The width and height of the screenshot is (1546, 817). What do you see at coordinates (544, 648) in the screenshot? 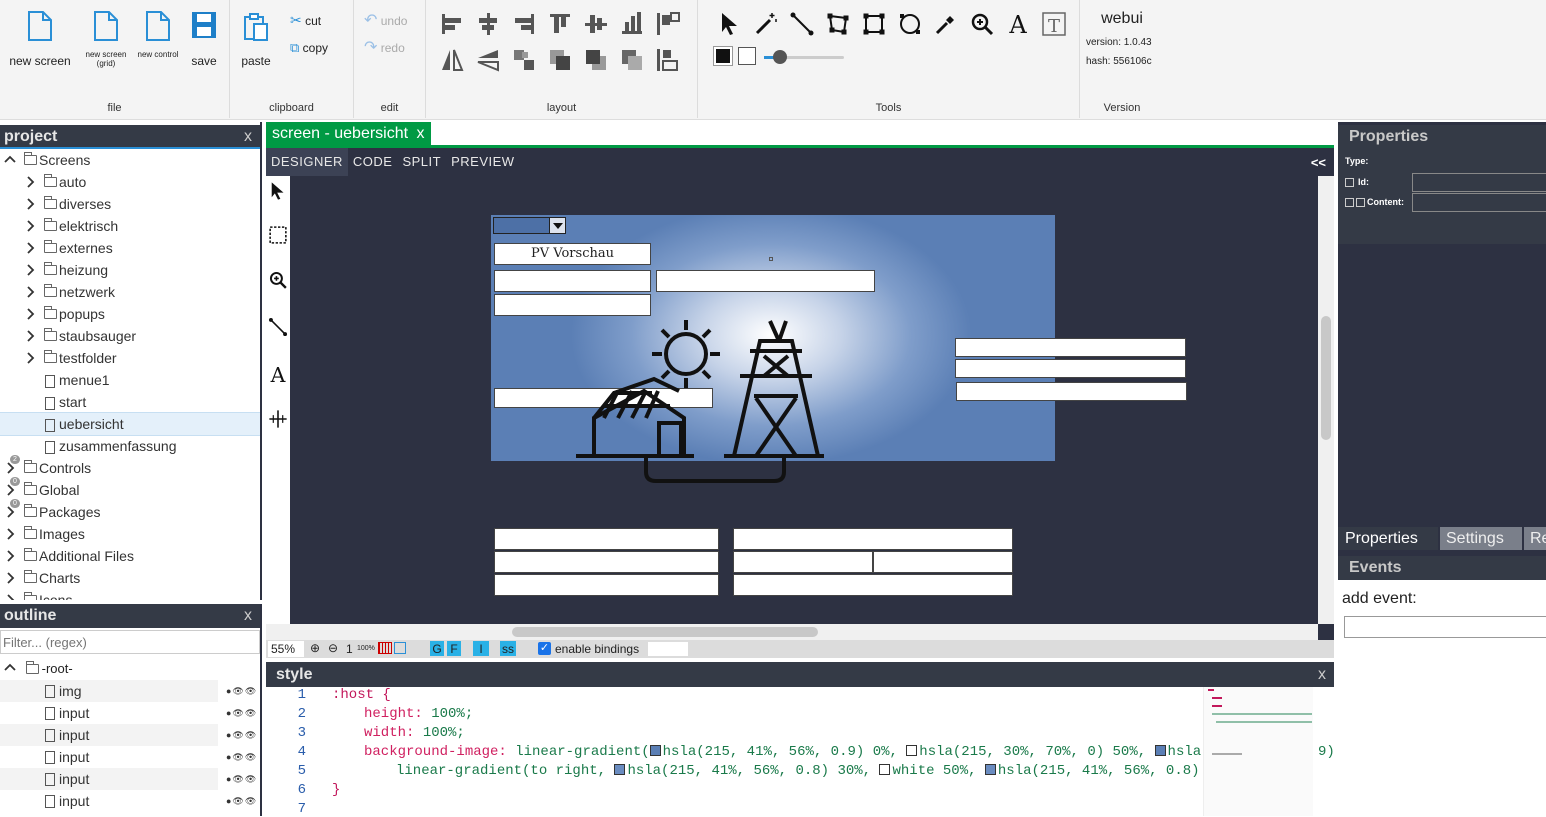
I see `enable-bindings-checkbox: ✓` at bounding box center [544, 648].